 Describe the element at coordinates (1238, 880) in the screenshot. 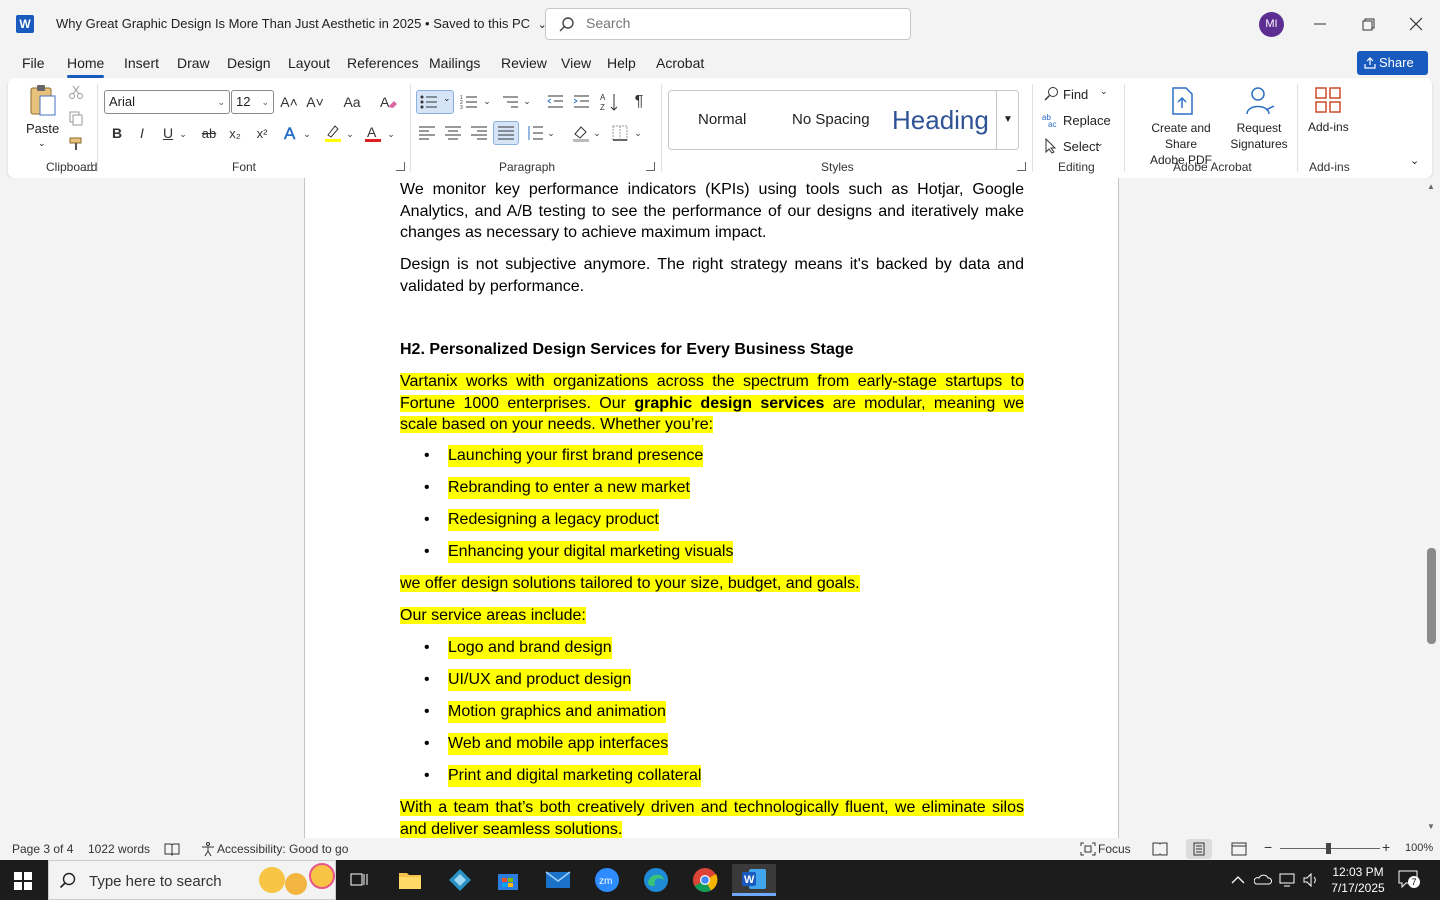

I see `chevron-up-icon` at that location.